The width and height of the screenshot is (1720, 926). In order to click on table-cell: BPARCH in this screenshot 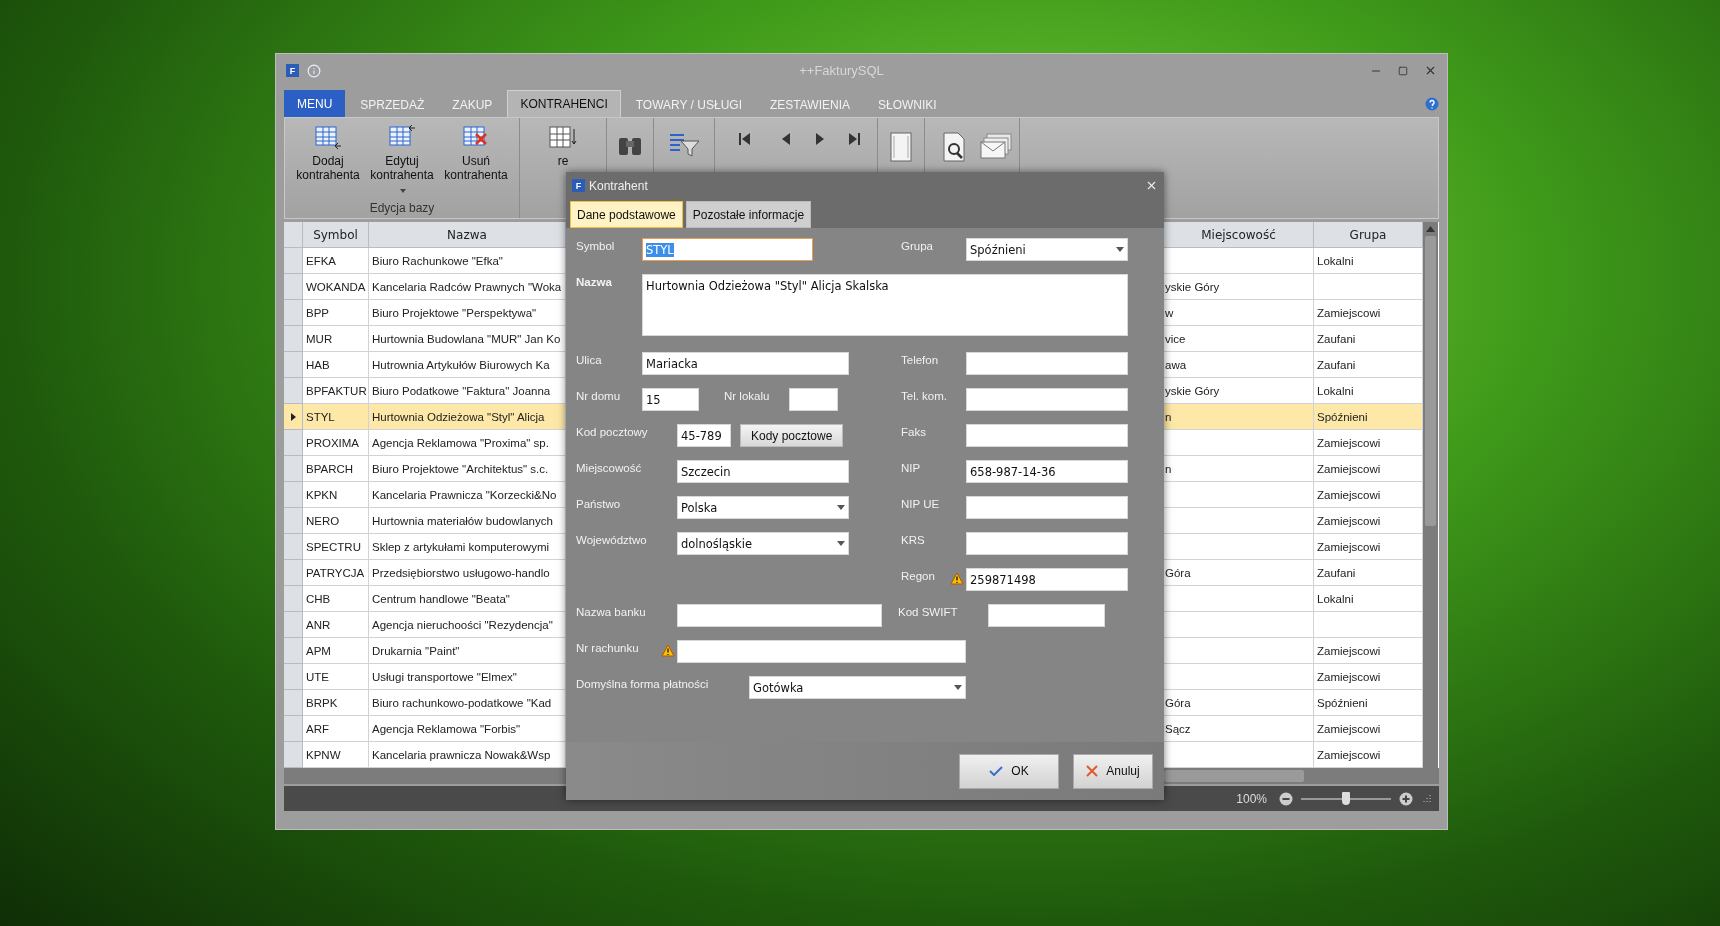, I will do `click(336, 469)`.